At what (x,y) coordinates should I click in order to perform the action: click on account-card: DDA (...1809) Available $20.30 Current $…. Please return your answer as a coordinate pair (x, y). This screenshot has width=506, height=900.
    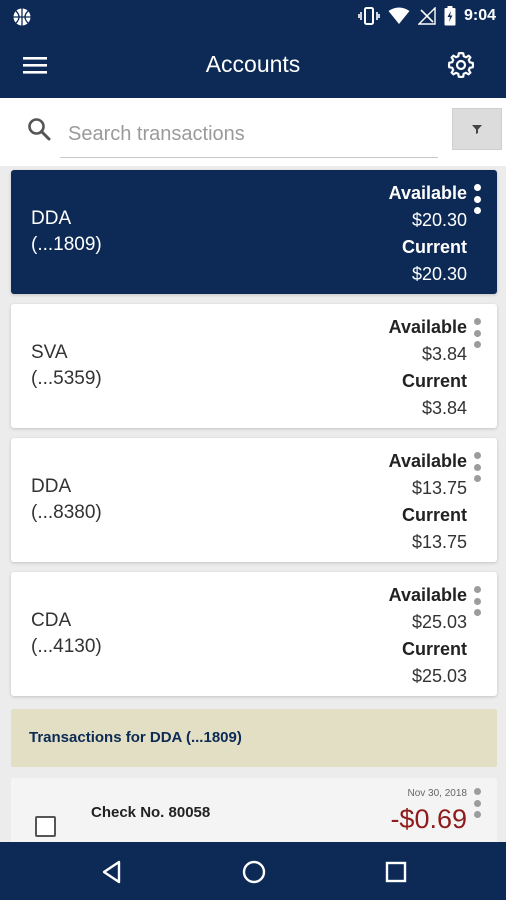
    Looking at the image, I should click on (254, 232).